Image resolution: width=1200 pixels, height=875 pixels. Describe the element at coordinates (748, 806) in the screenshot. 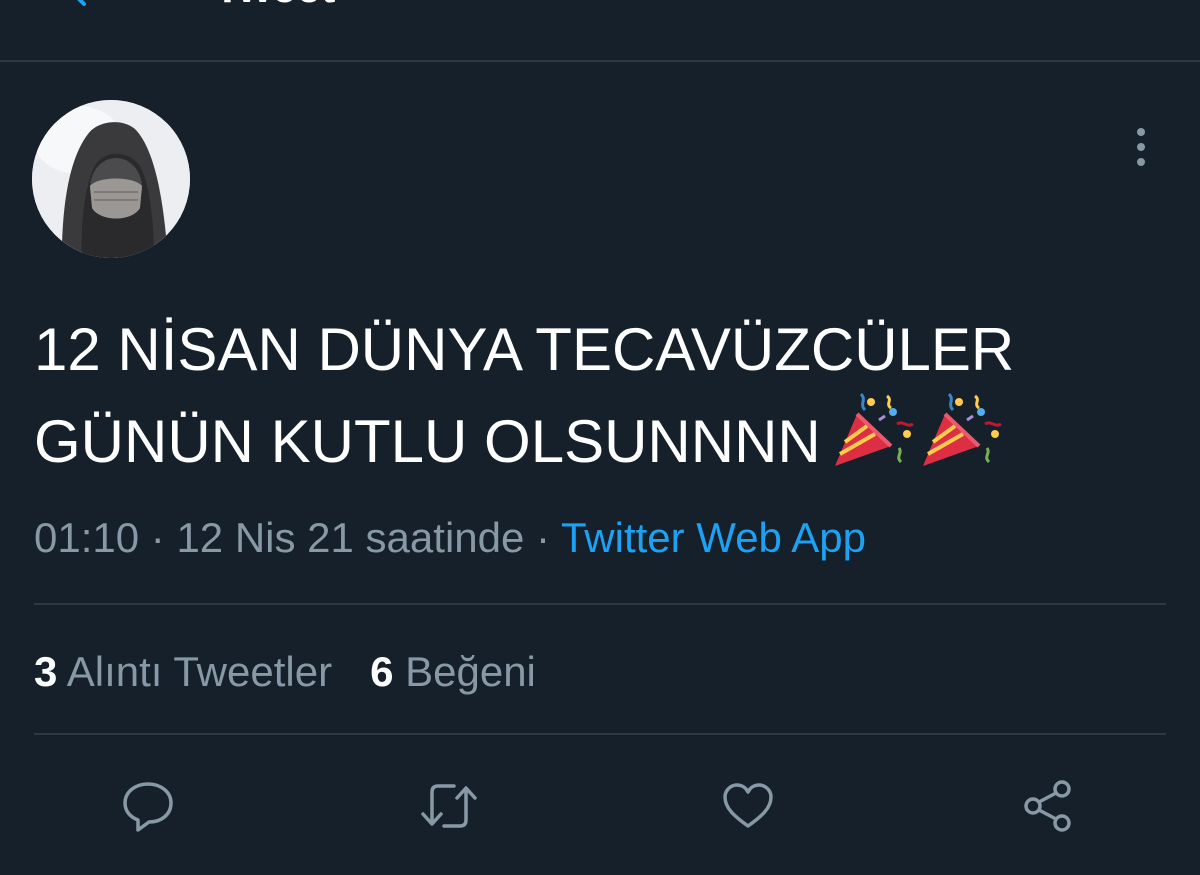

I see `heart-icon` at that location.